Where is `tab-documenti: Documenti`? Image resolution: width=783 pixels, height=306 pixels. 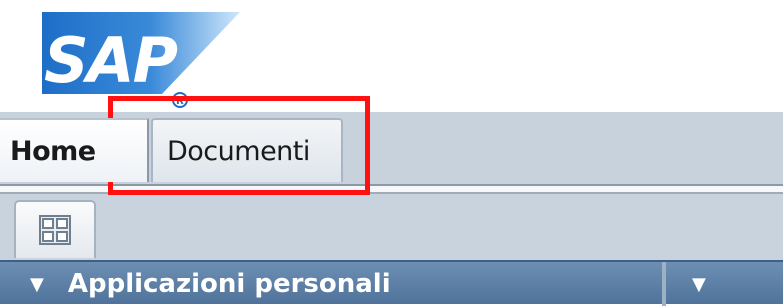
tab-documenti: Documenti is located at coordinates (247, 150).